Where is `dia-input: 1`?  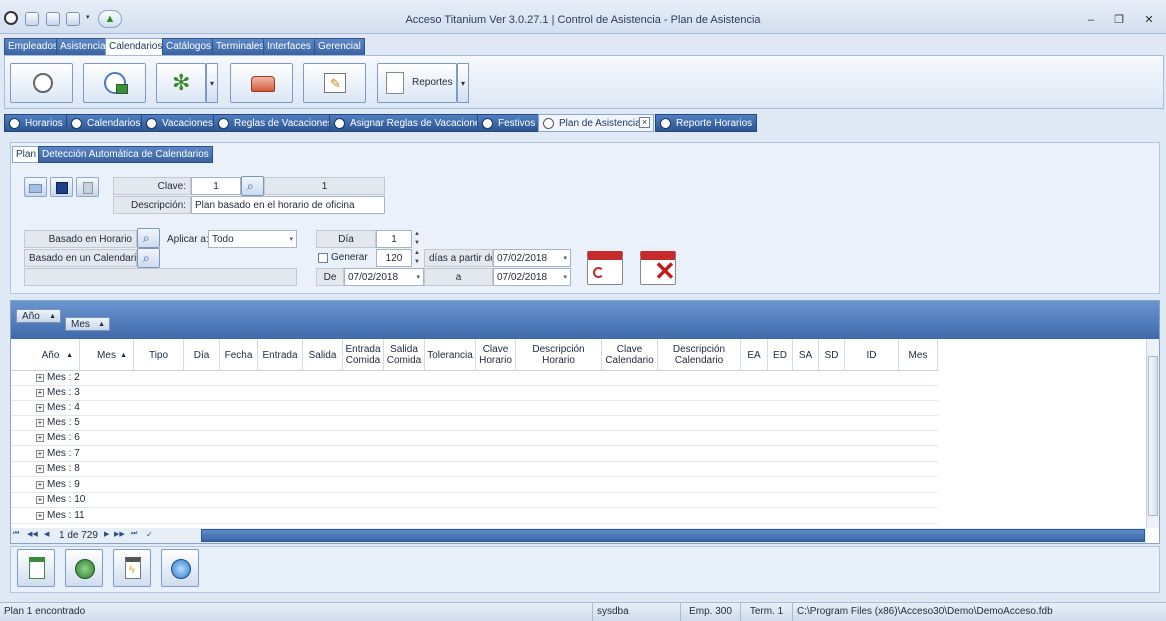 dia-input: 1 is located at coordinates (394, 239).